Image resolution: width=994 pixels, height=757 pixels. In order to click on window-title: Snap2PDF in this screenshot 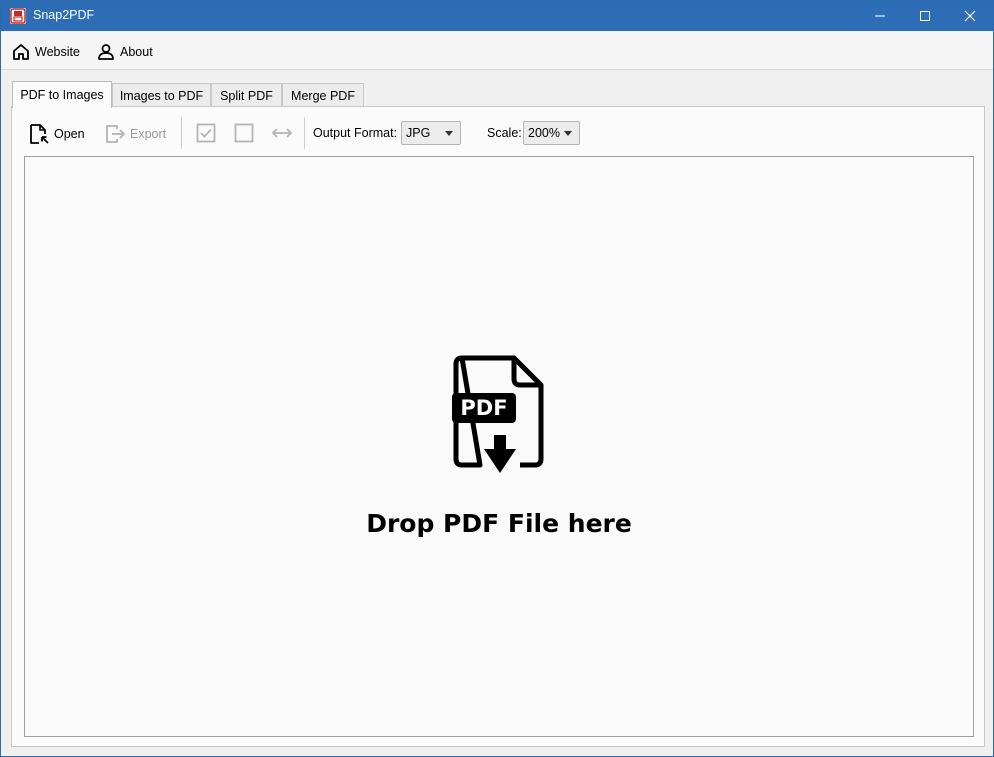, I will do `click(64, 15)`.